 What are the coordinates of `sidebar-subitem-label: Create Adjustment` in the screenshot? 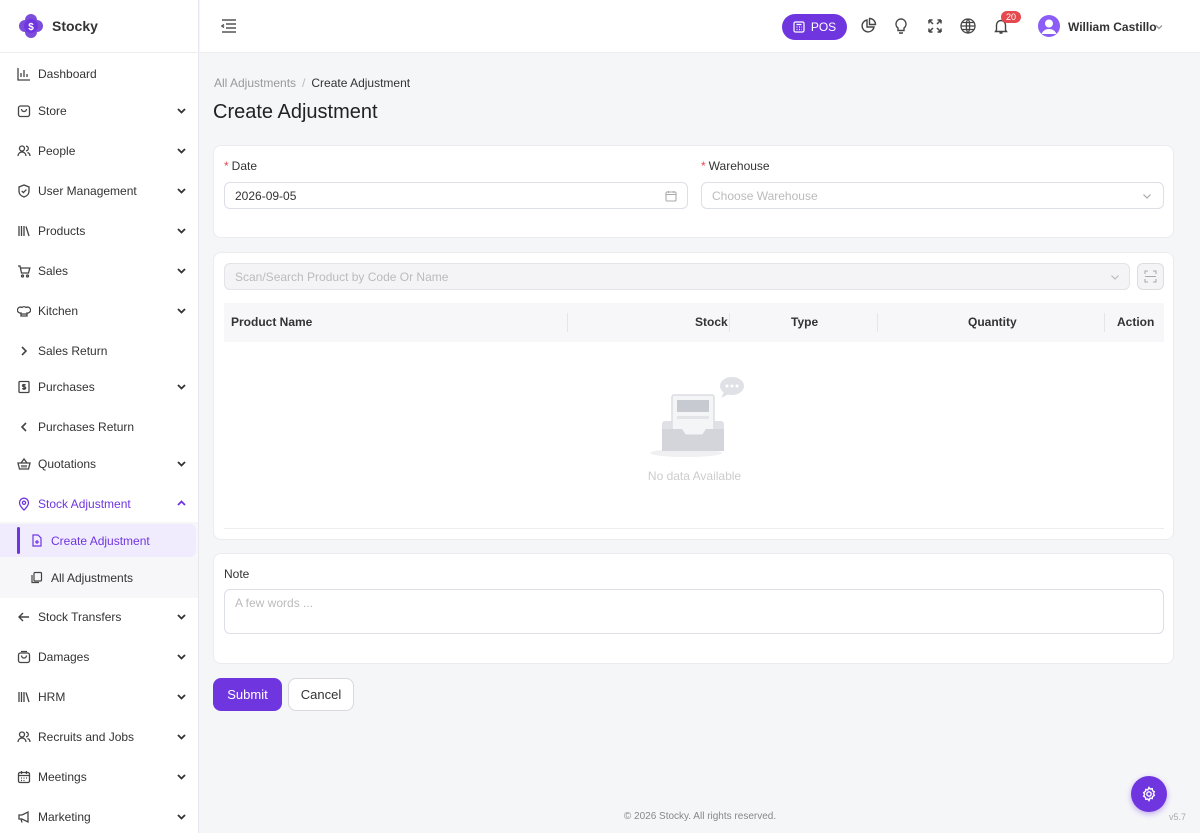 It's located at (100, 540).